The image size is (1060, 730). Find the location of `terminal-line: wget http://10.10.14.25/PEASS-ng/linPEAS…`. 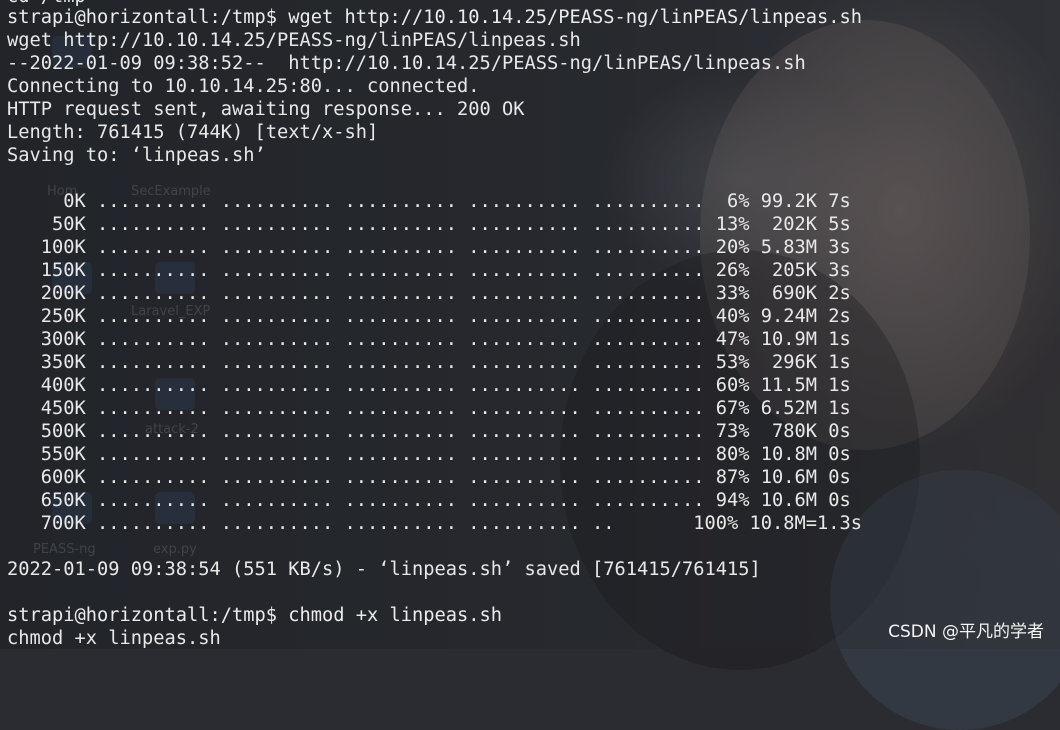

terminal-line: wget http://10.10.14.25/PEASS-ng/linPEAS… is located at coordinates (294, 40).